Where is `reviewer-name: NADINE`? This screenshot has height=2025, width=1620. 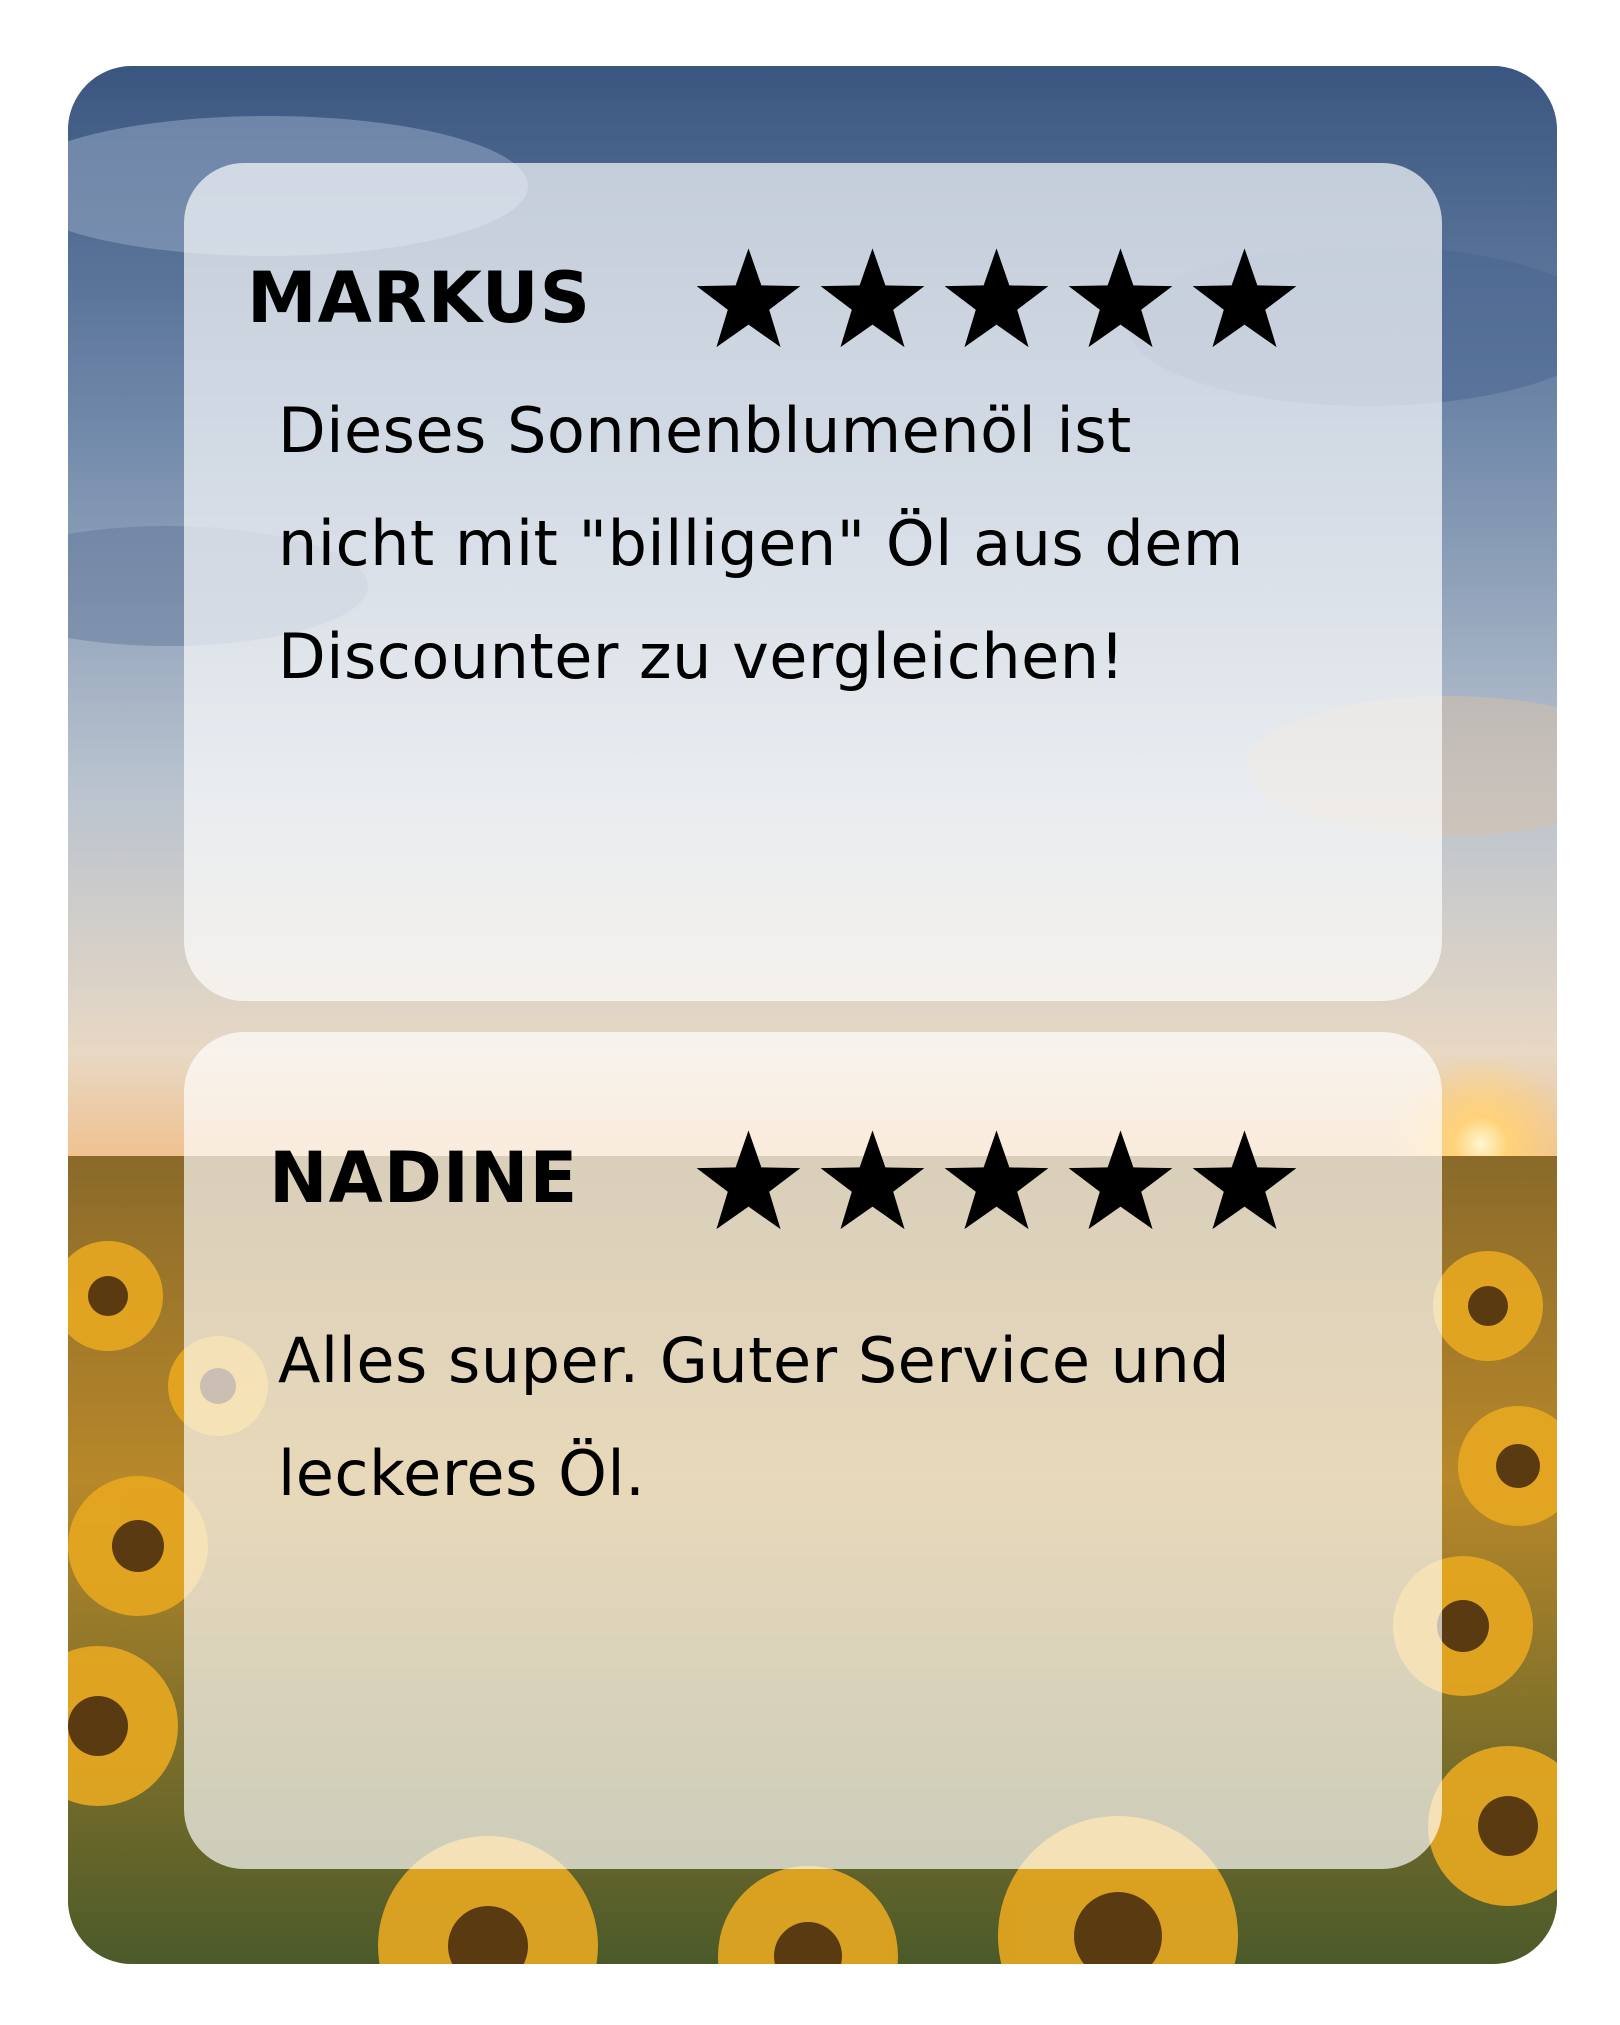
reviewer-name: NADINE is located at coordinates (424, 1178).